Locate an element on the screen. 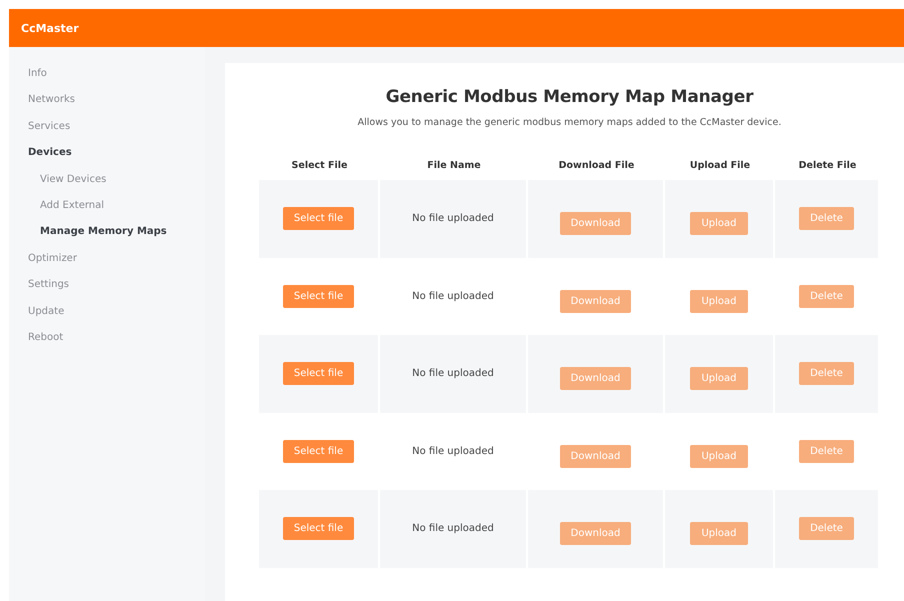  app-title: CcMaster is located at coordinates (50, 28).